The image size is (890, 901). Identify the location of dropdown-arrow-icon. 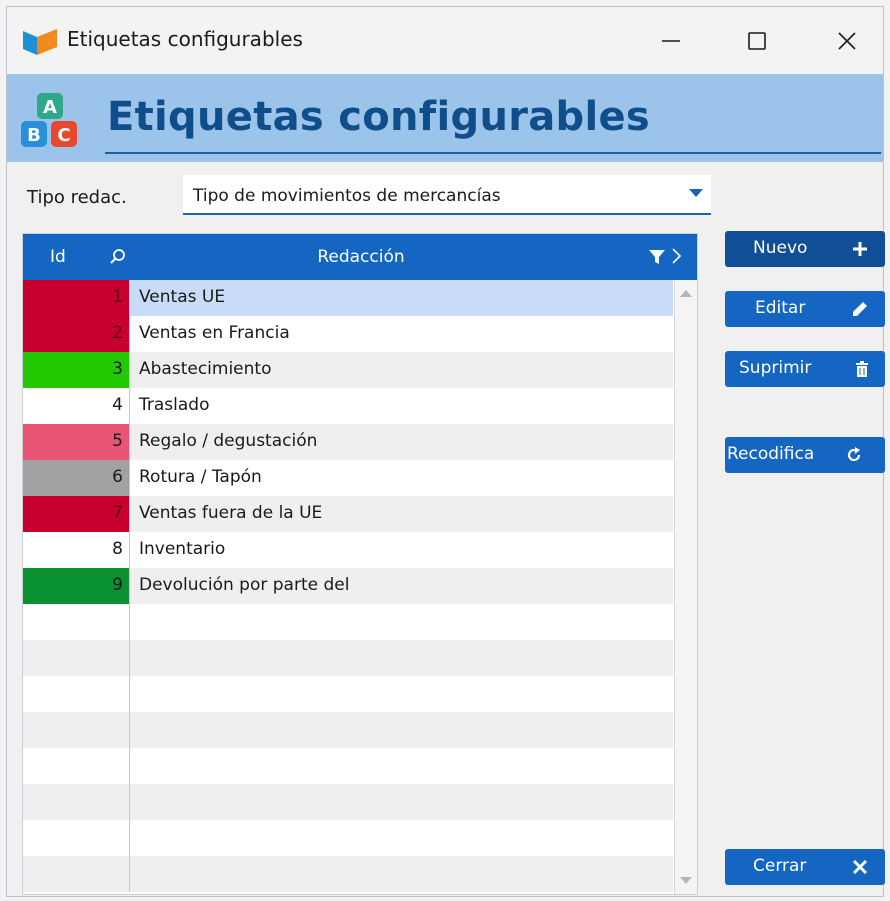
(696, 193).